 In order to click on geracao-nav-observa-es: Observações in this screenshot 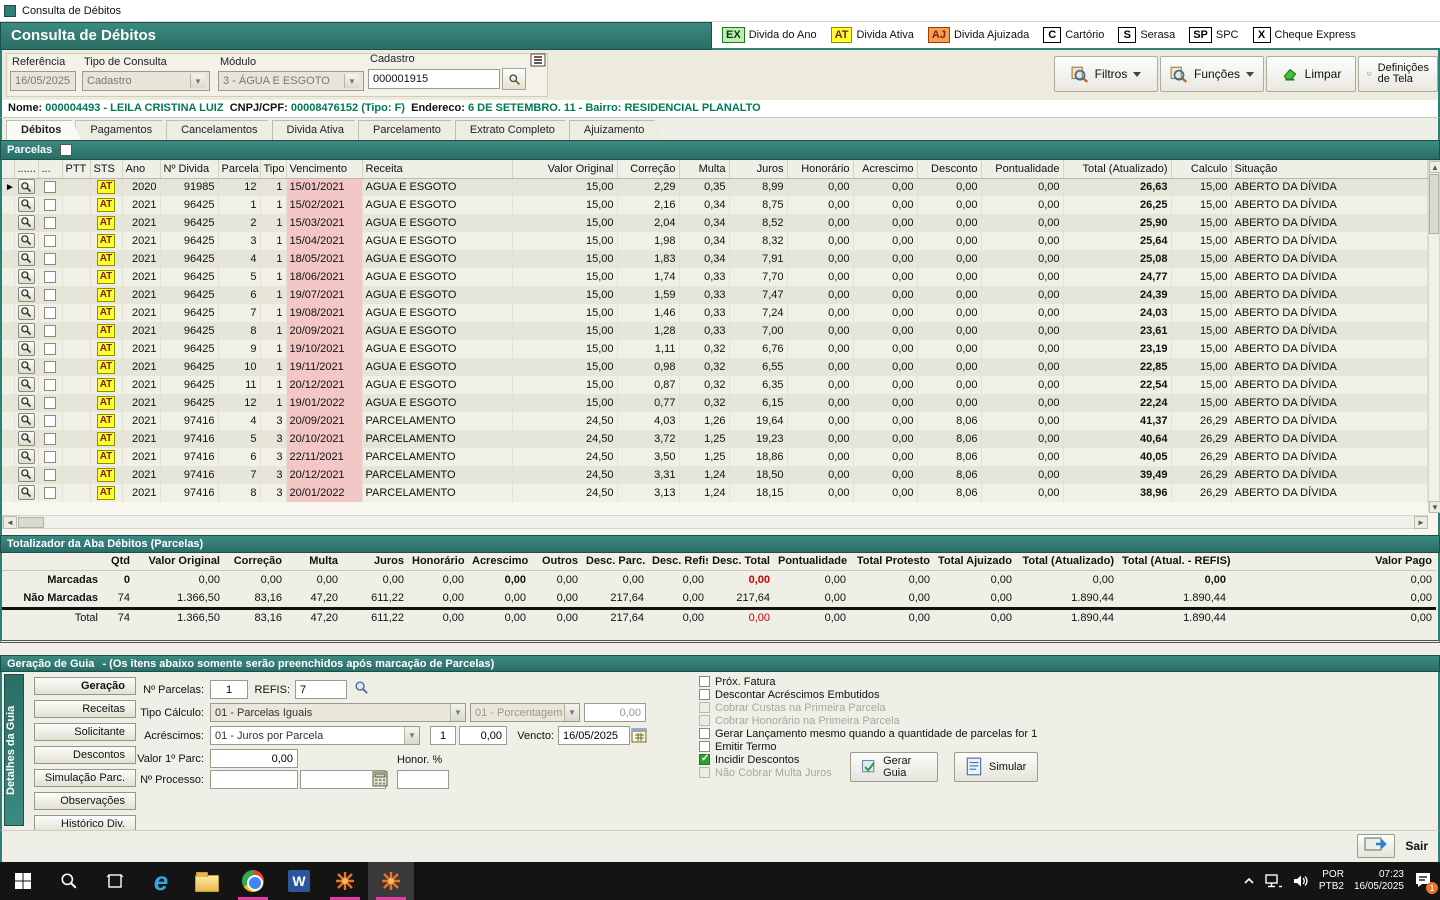, I will do `click(85, 801)`.